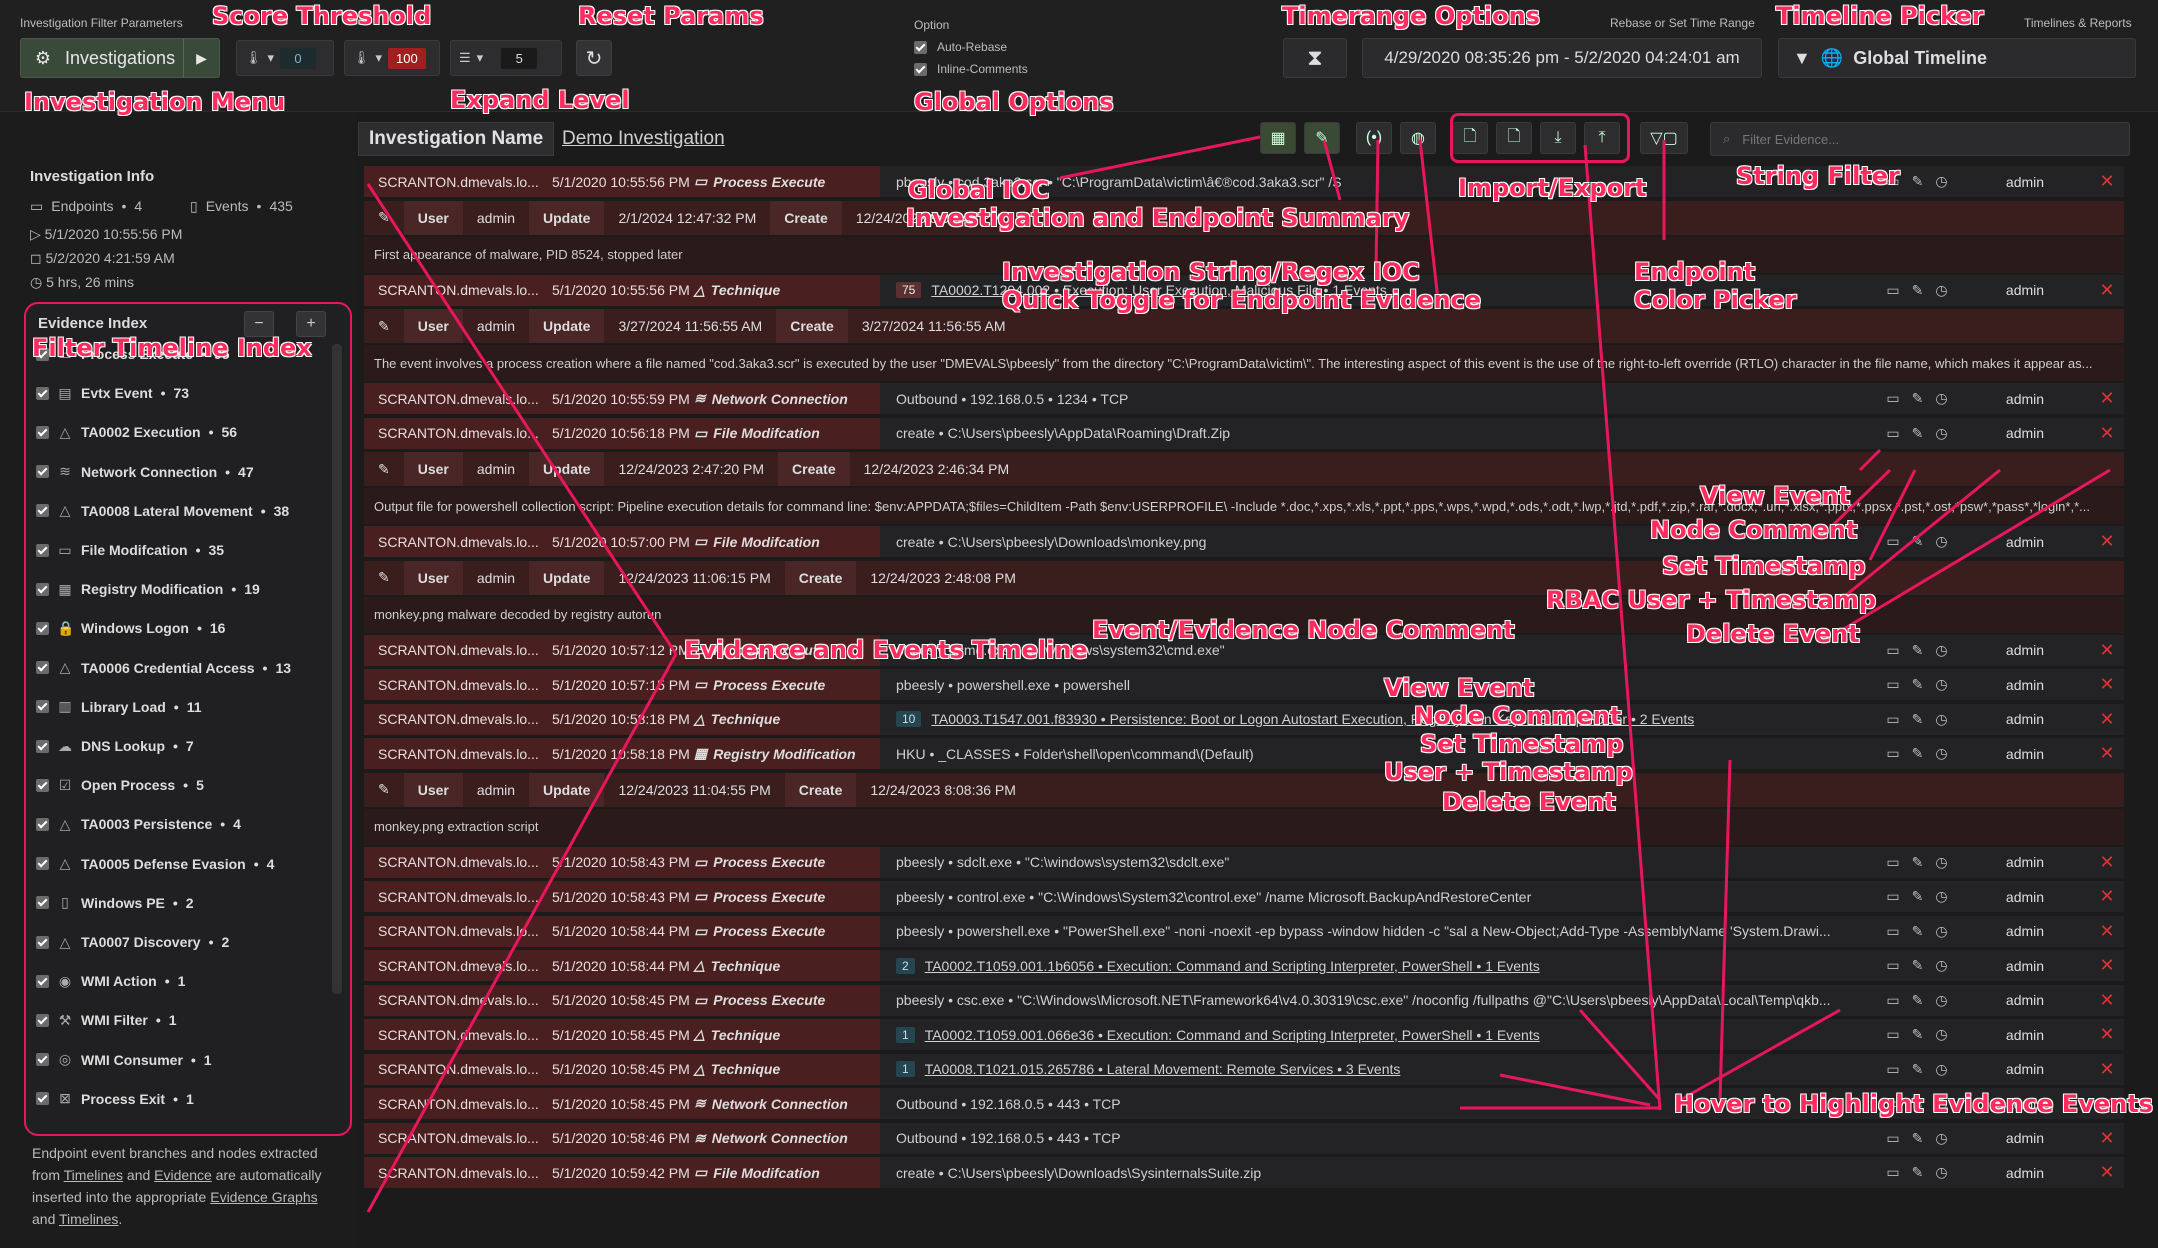 This screenshot has height=1248, width=2158. I want to click on evidence-index-item: 🔒 Windows Logon • 16, so click(130, 628).